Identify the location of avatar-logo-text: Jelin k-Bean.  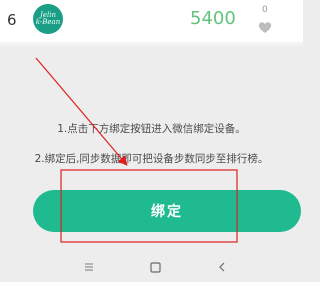
(48, 18).